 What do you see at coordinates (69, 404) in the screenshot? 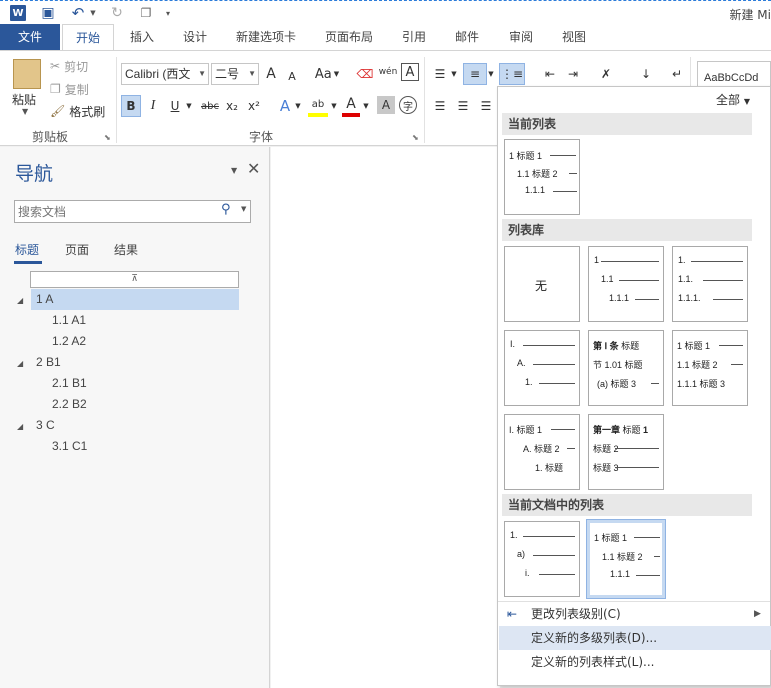
I see `nav-heading-item: 2.2 B2` at bounding box center [69, 404].